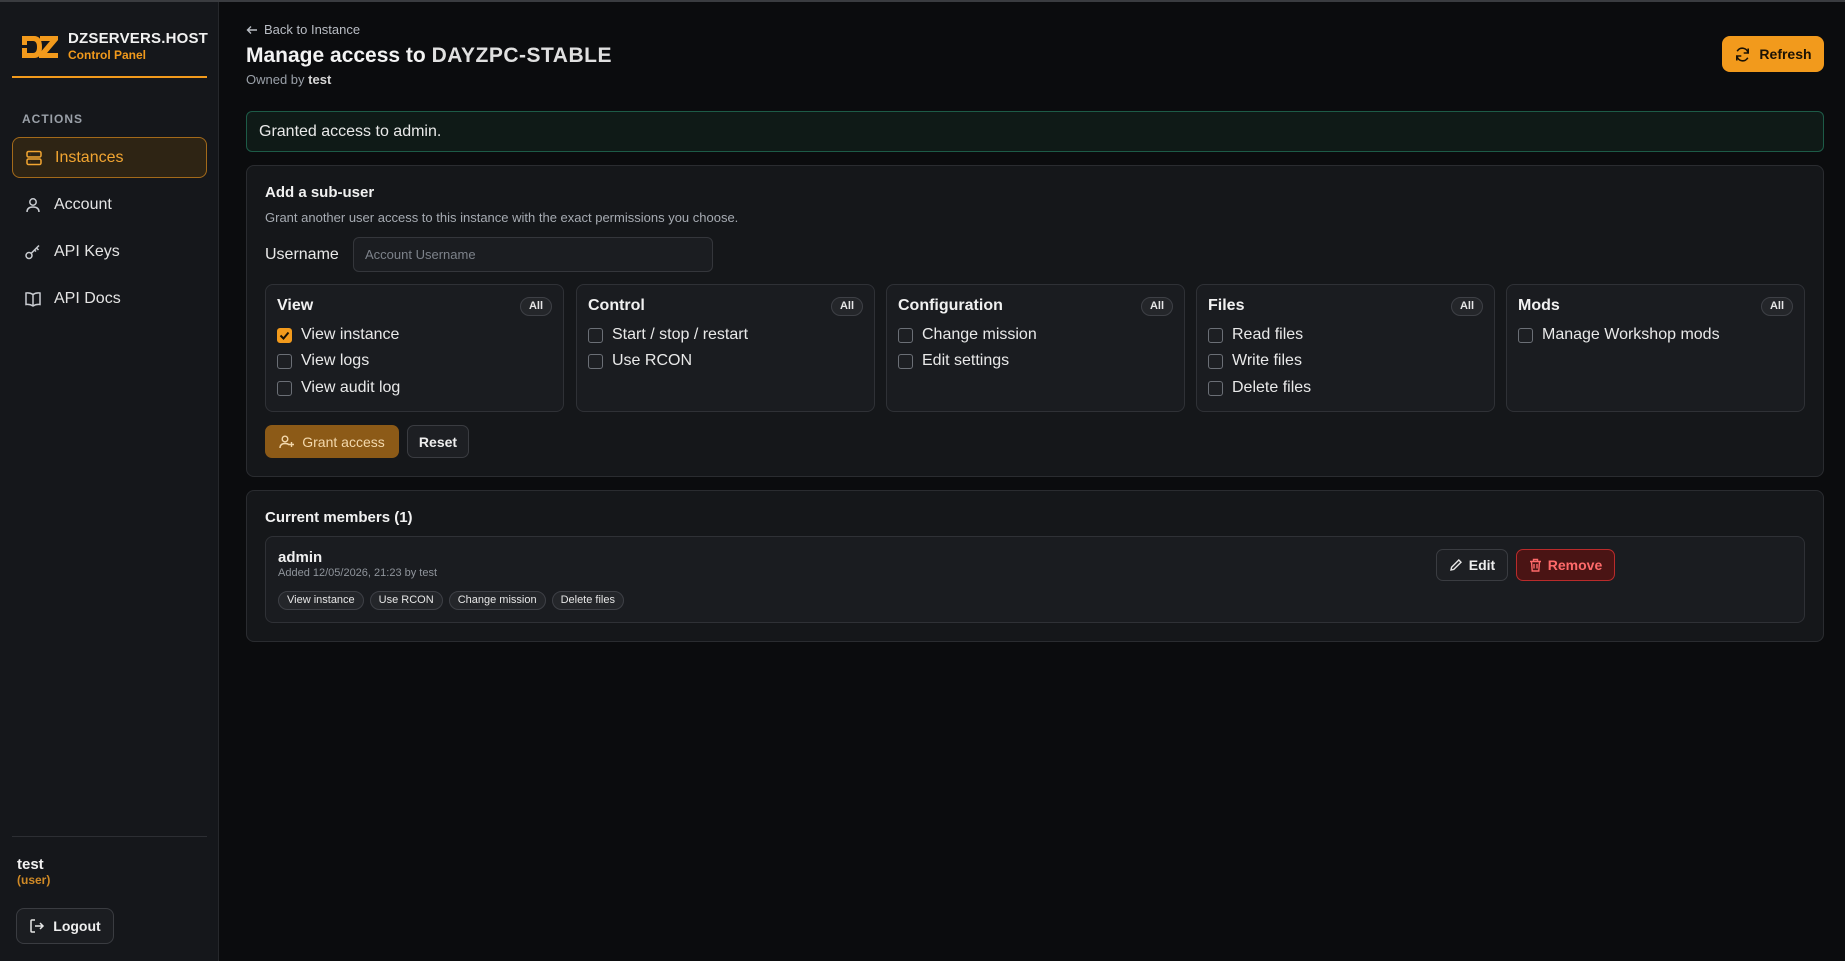 Image resolution: width=1845 pixels, height=961 pixels. I want to click on grant-access-label: Grant access, so click(343, 441).